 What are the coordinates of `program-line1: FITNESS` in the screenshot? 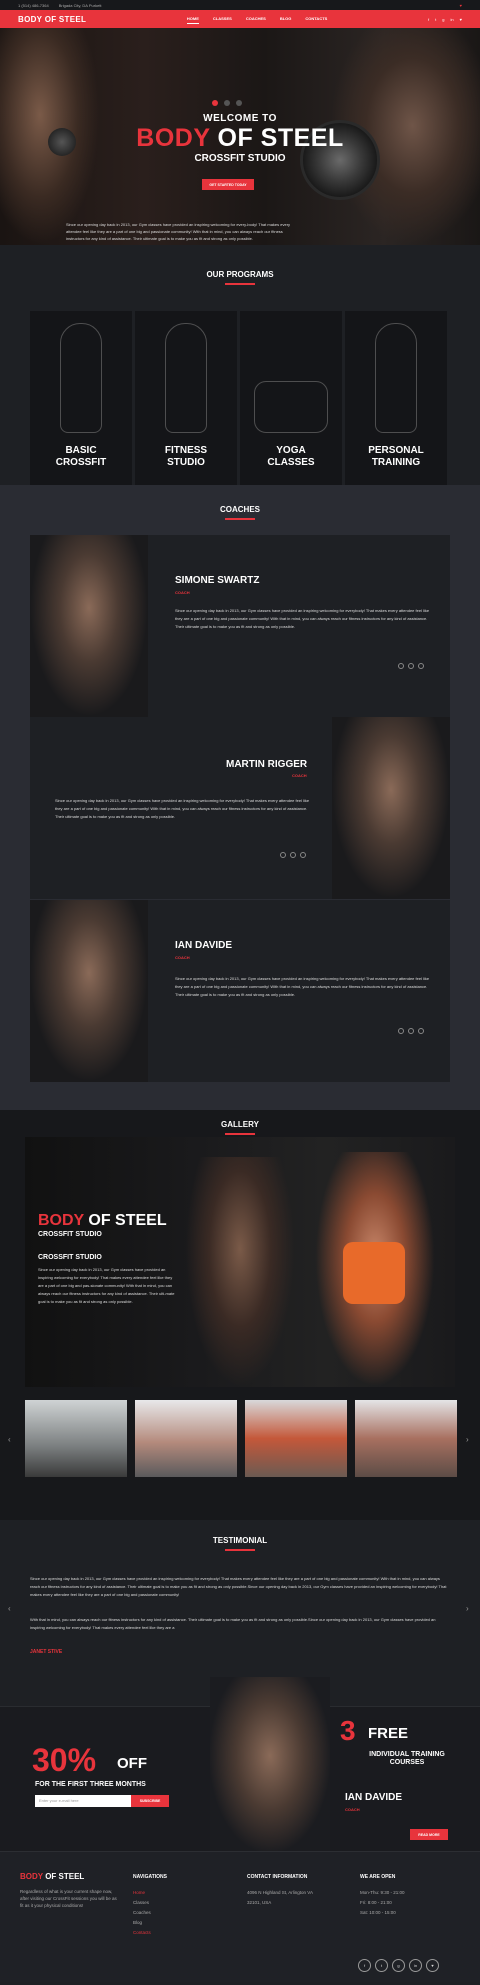 It's located at (186, 450).